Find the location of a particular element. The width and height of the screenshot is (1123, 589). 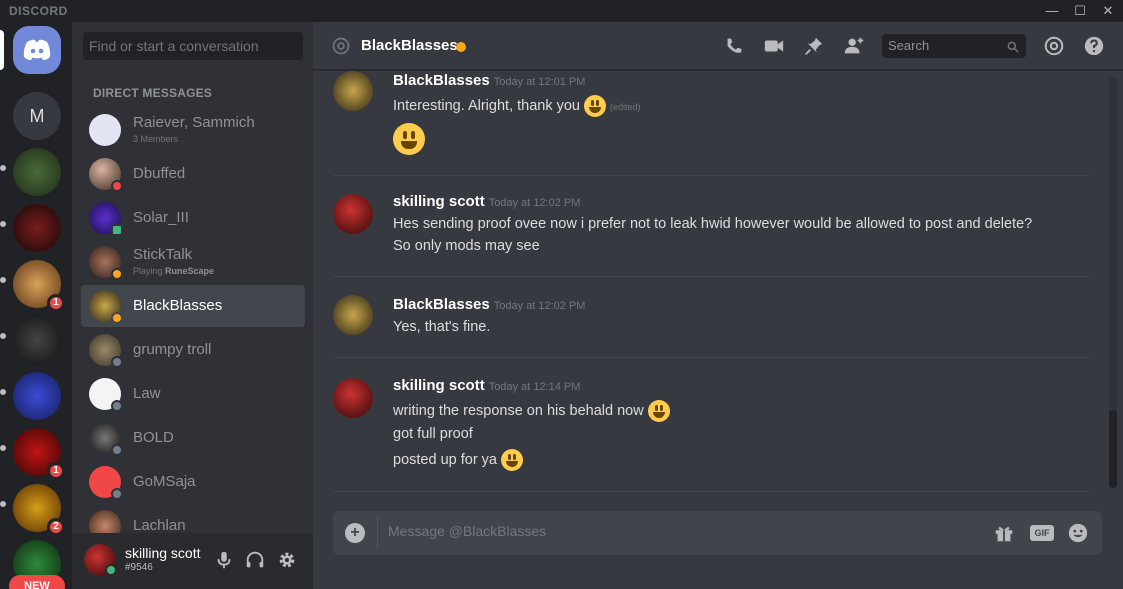

message-author: skilling scott Today at 12:14 PM is located at coordinates (486, 385).